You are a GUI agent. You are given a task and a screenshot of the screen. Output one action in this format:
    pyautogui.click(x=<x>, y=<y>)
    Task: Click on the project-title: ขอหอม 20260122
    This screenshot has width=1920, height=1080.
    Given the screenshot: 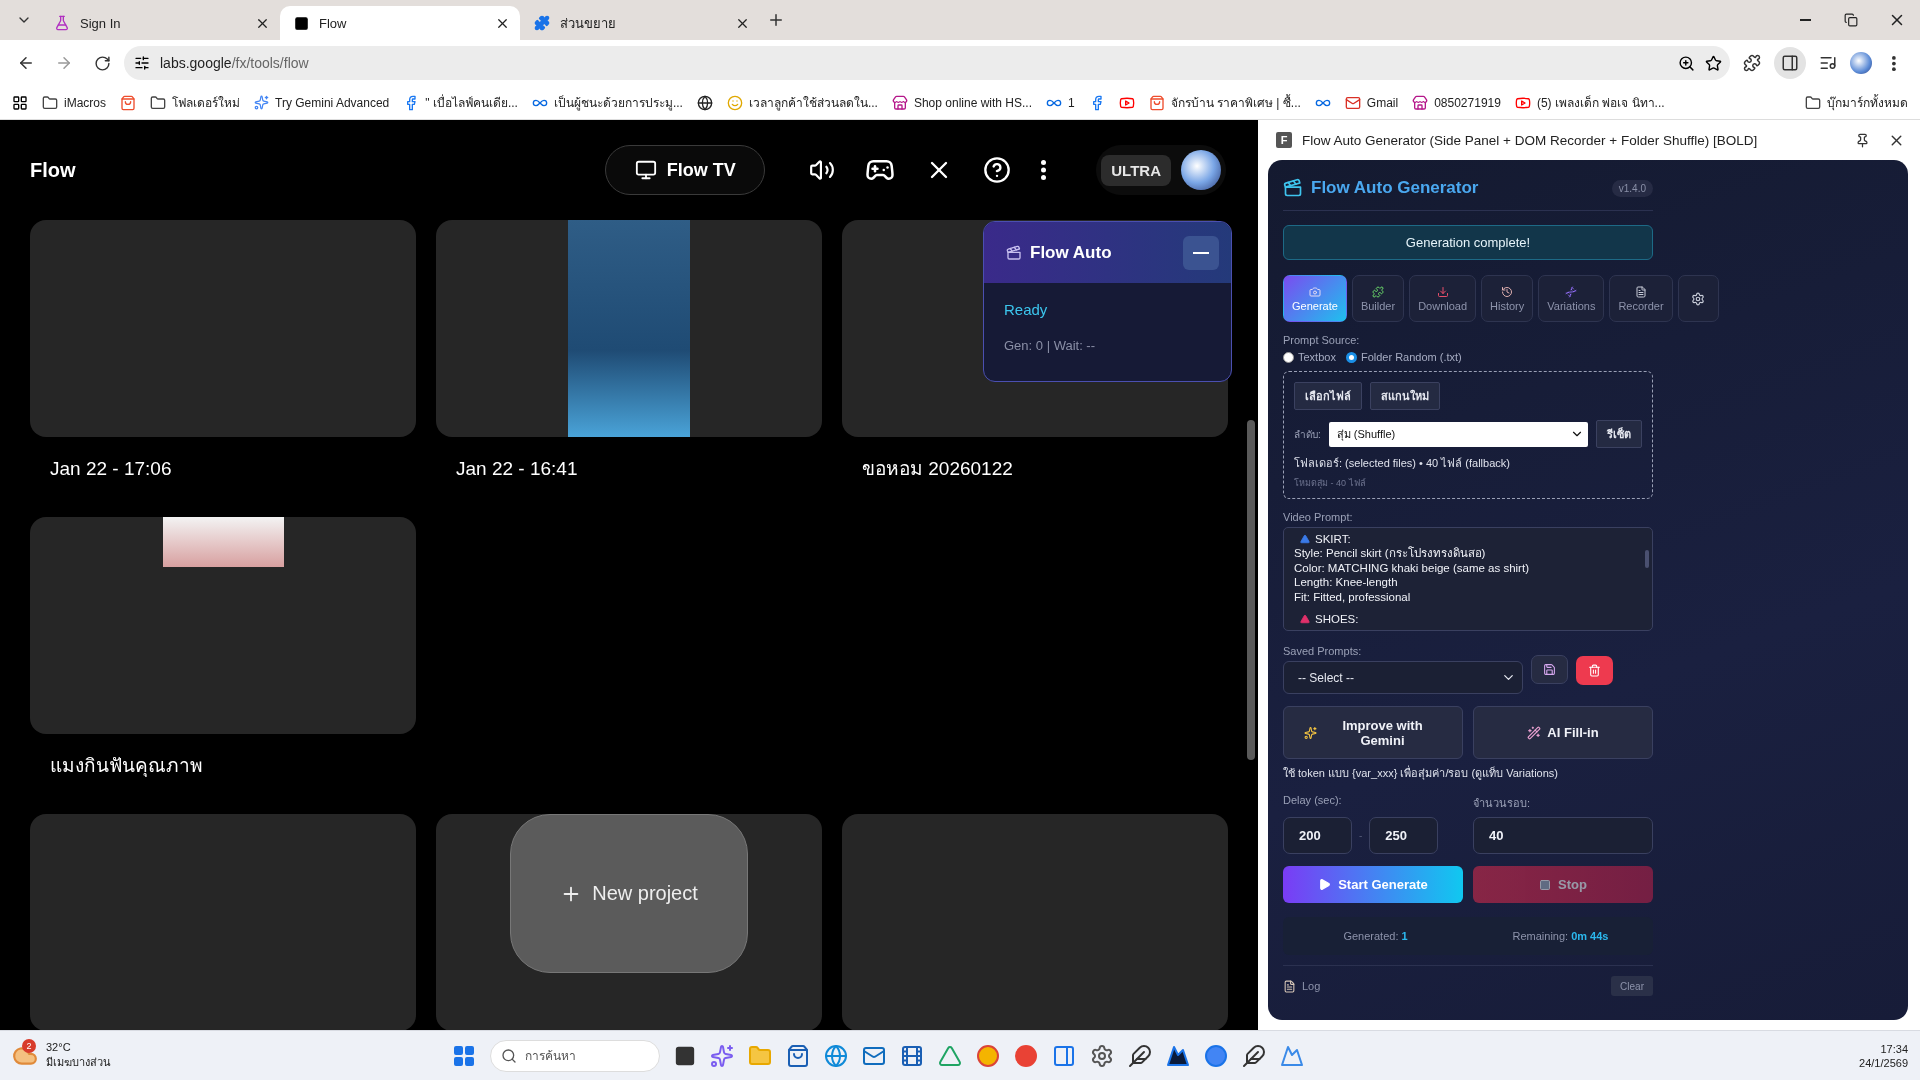 What is the action you would take?
    pyautogui.click(x=937, y=468)
    